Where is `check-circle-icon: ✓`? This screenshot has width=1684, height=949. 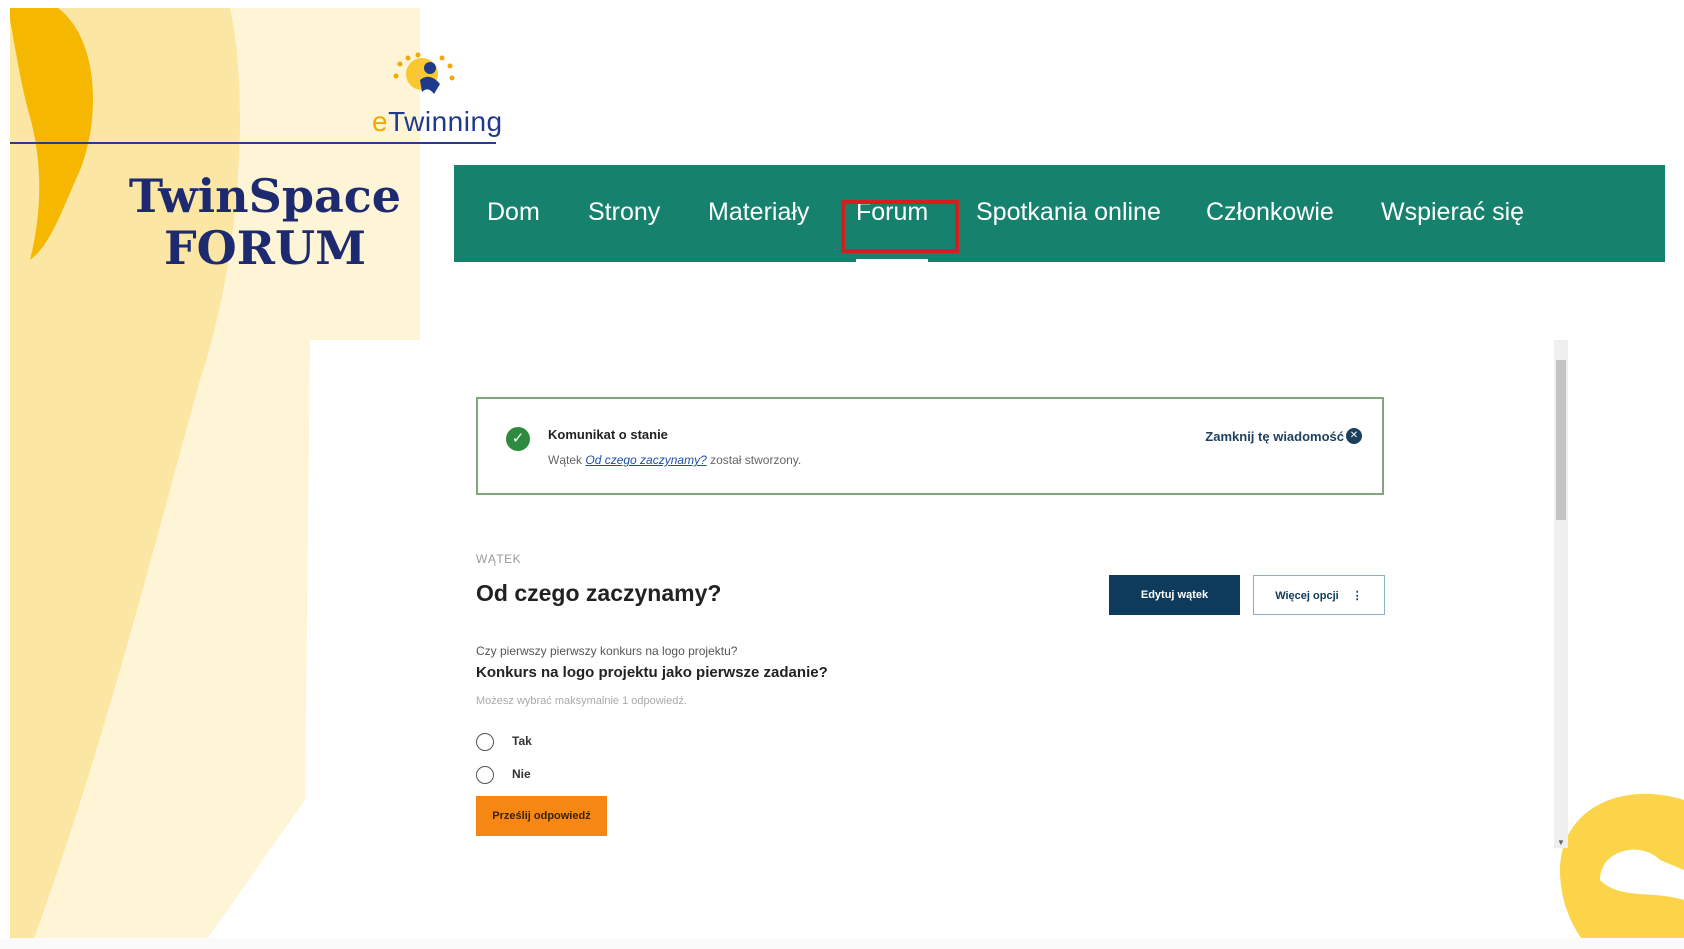 check-circle-icon: ✓ is located at coordinates (518, 439).